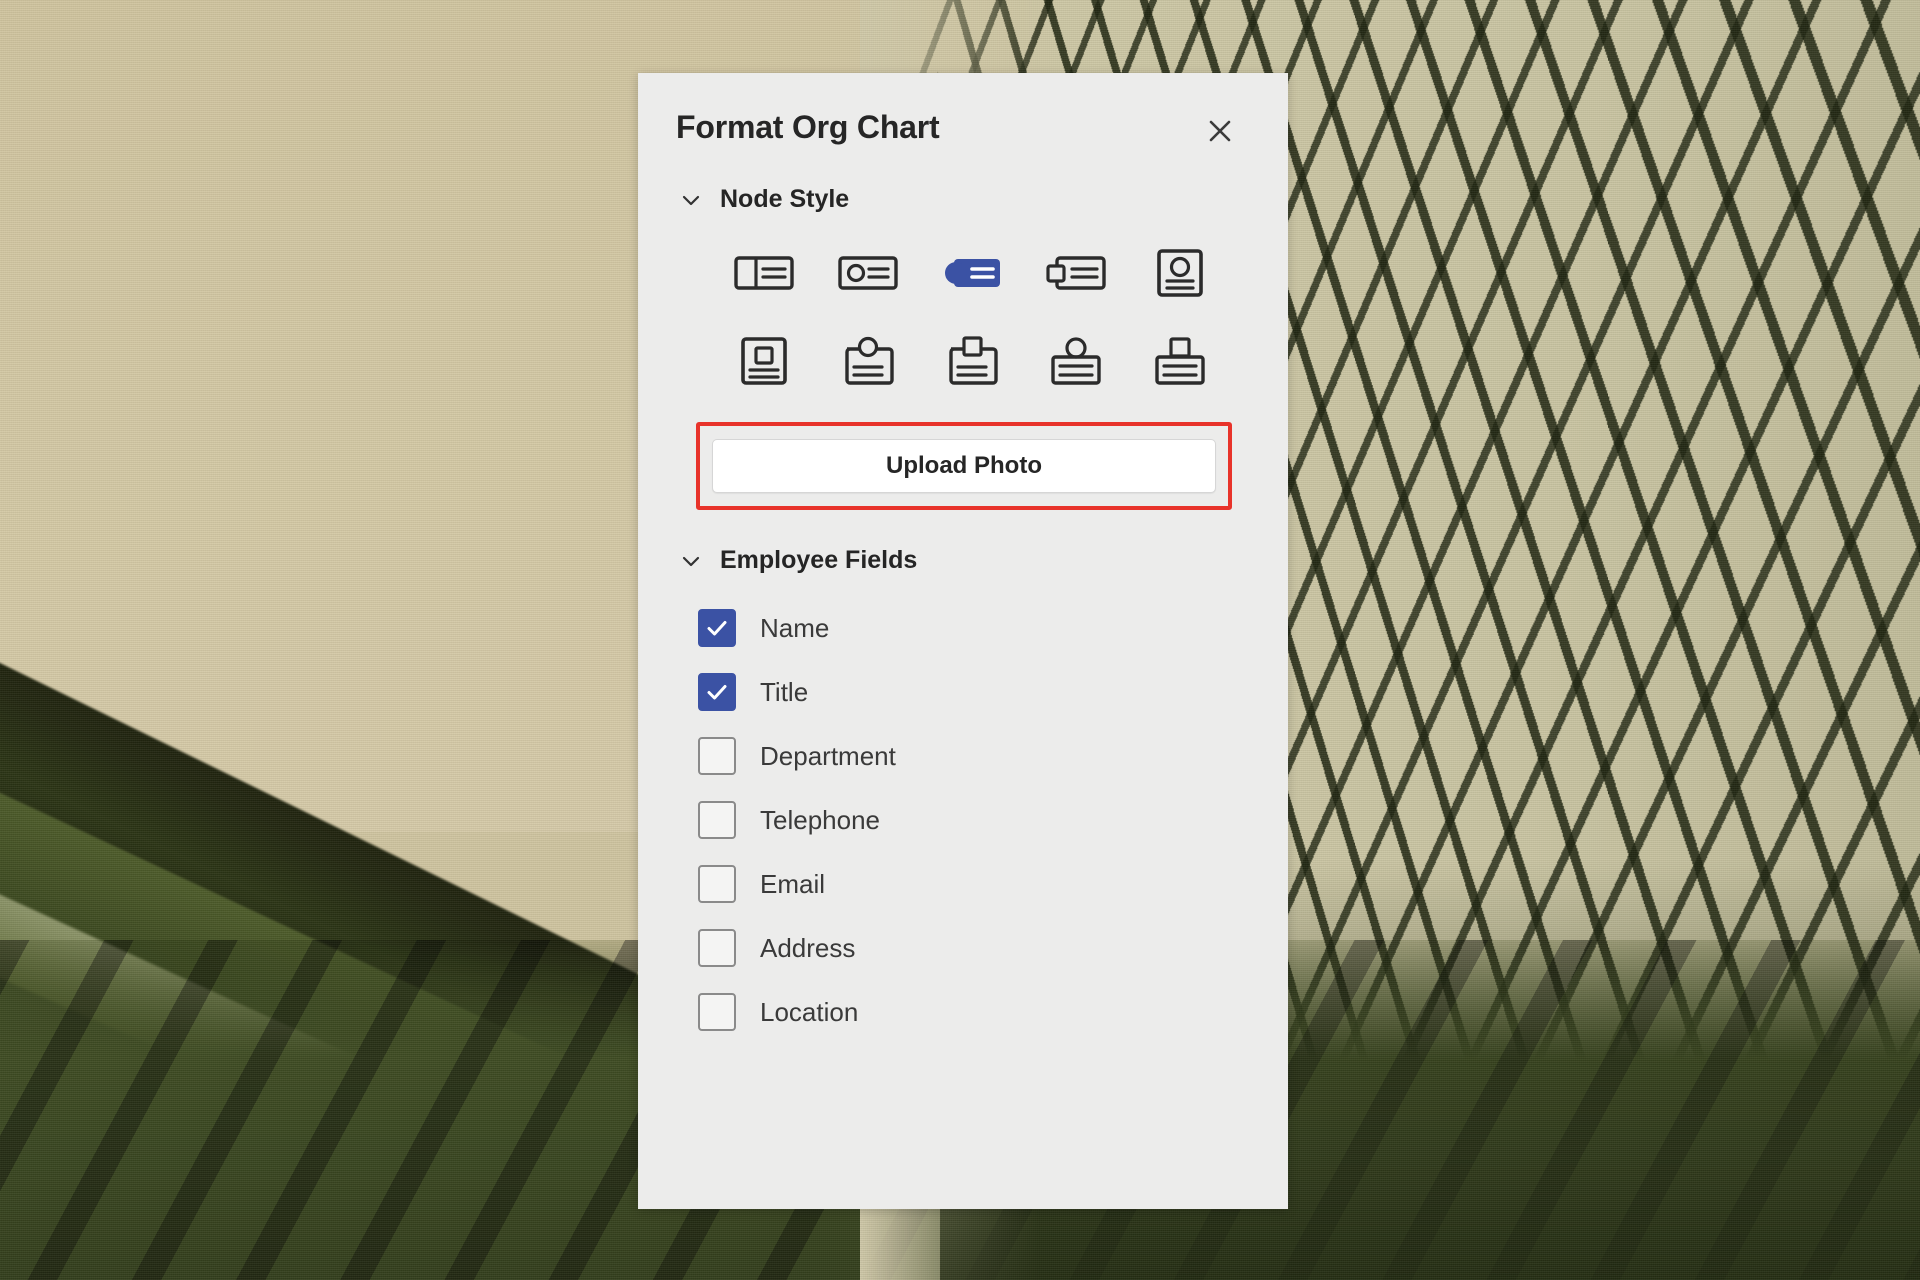 This screenshot has width=1920, height=1280. Describe the element at coordinates (993, 820) in the screenshot. I see `list-item: Telephone` at that location.